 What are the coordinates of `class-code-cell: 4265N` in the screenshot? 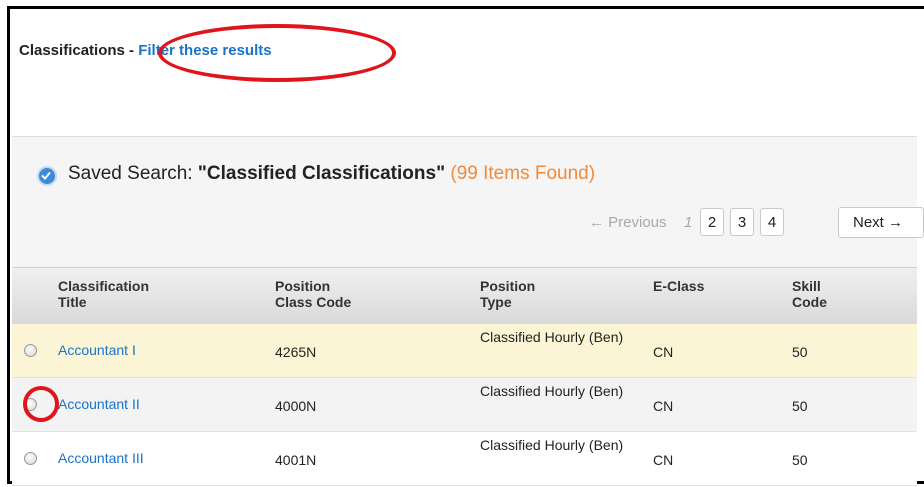 It's located at (296, 352).